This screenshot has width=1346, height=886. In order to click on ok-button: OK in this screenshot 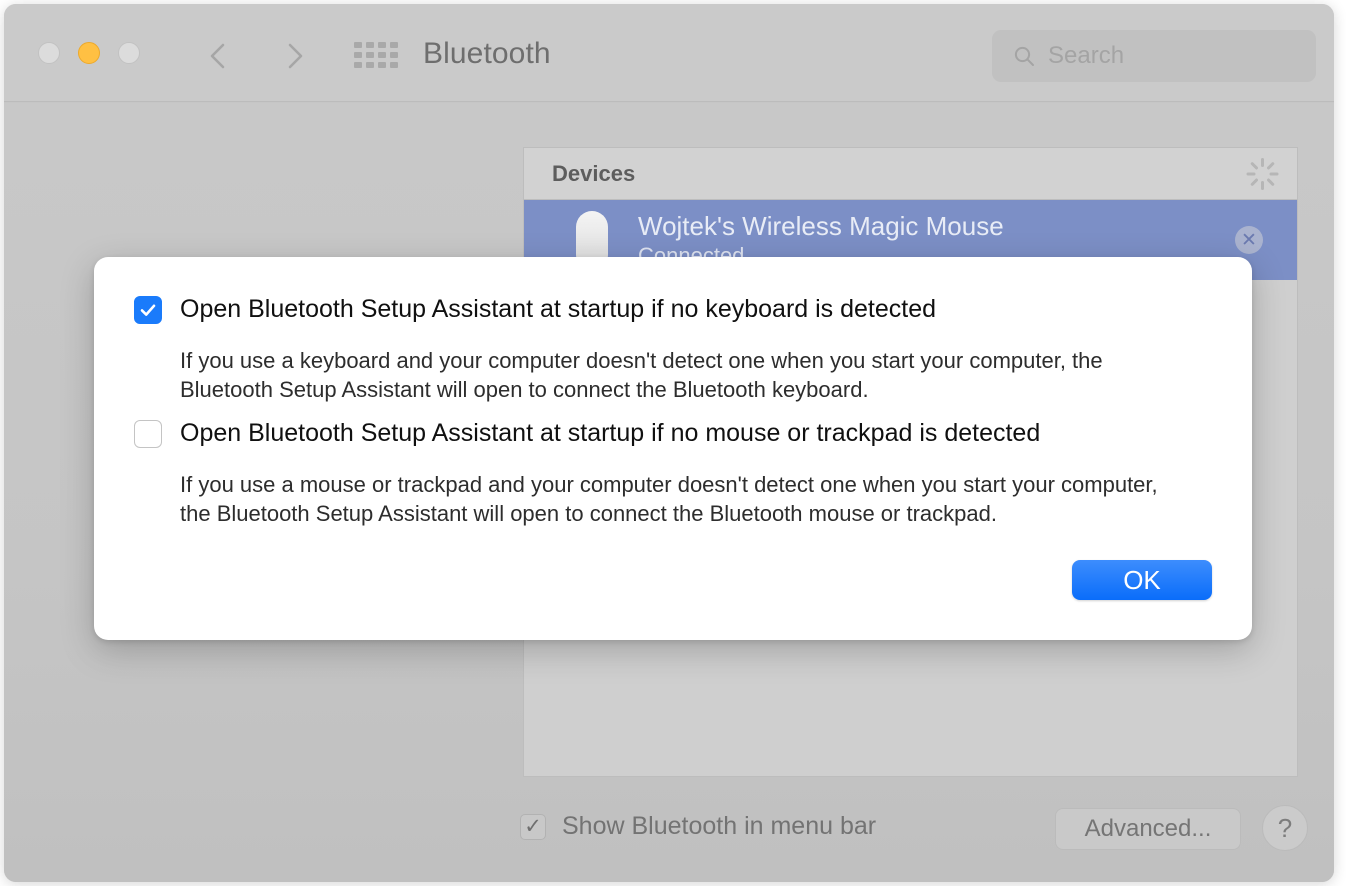, I will do `click(1142, 580)`.